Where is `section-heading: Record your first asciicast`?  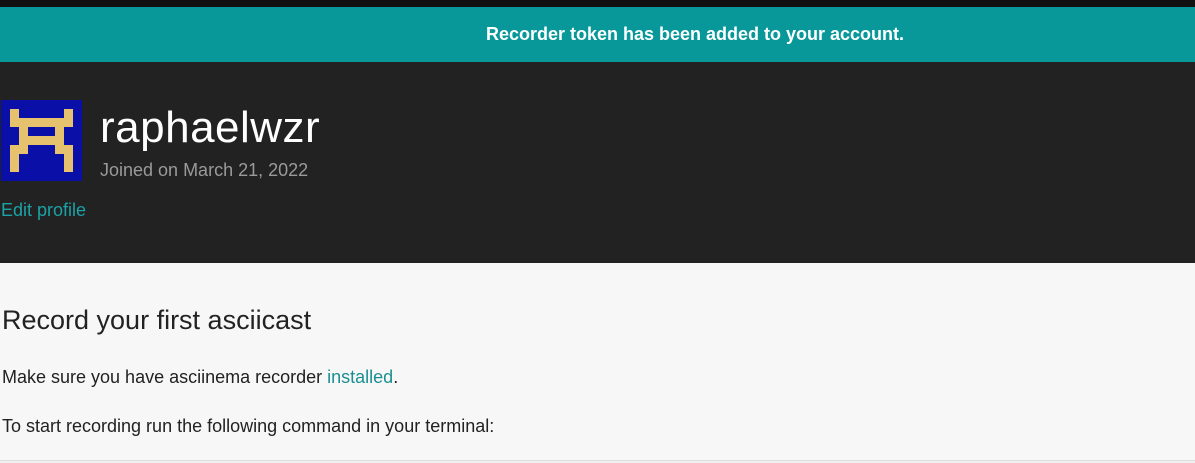 section-heading: Record your first asciicast is located at coordinates (157, 320).